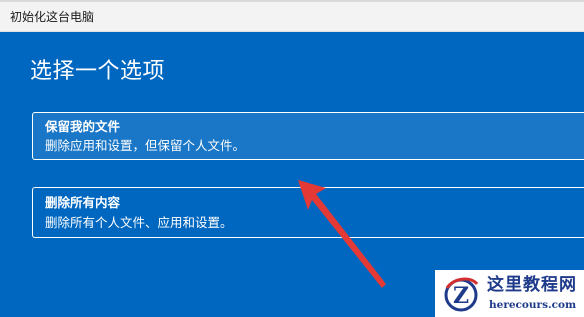  What do you see at coordinates (83, 126) in the screenshot?
I see `option-title: 保留我的文件` at bounding box center [83, 126].